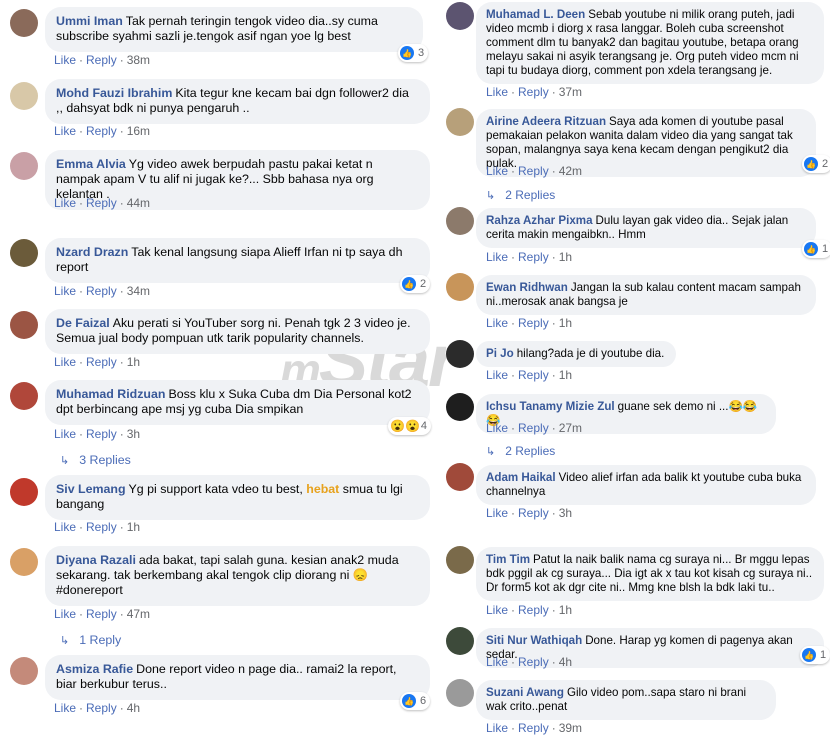 This screenshot has height=737, width=830. Describe the element at coordinates (90, 640) in the screenshot. I see `view-replies-link: ↳ 1 Reply` at that location.